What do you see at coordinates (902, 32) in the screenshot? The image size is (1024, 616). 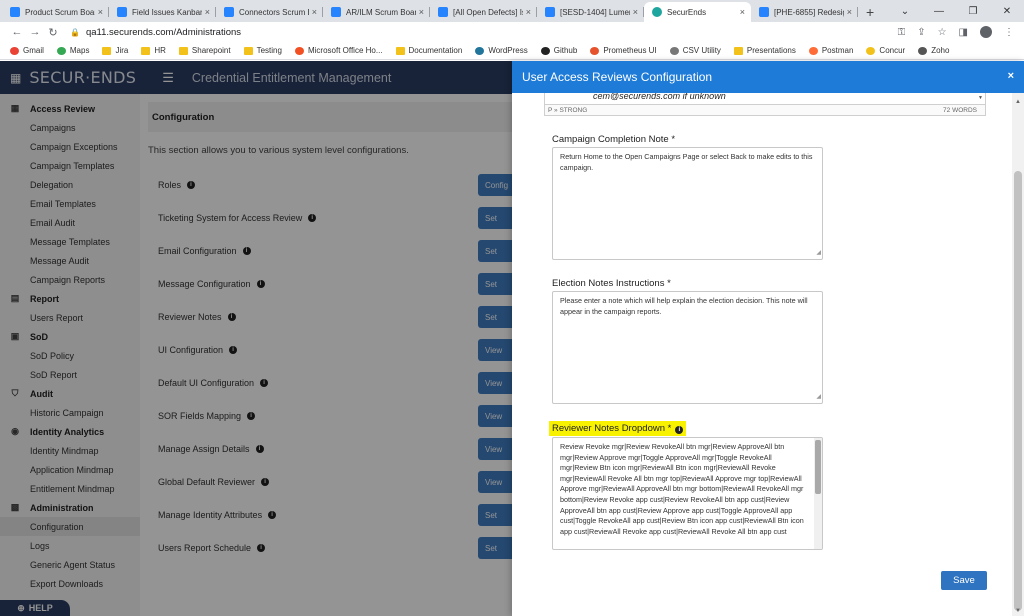 I see `key-icon: ⚿` at bounding box center [902, 32].